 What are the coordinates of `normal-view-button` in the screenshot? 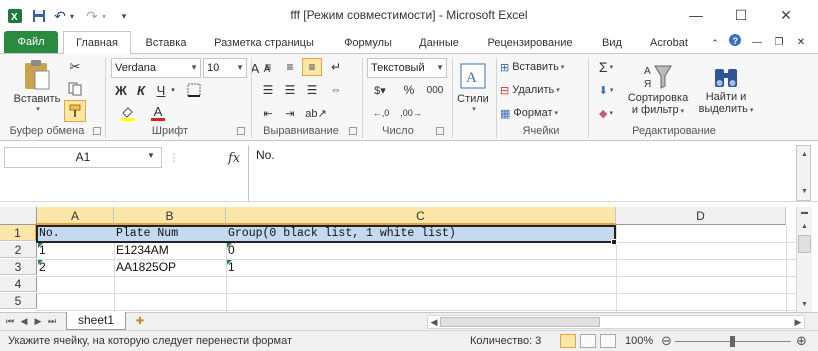 It's located at (568, 341).